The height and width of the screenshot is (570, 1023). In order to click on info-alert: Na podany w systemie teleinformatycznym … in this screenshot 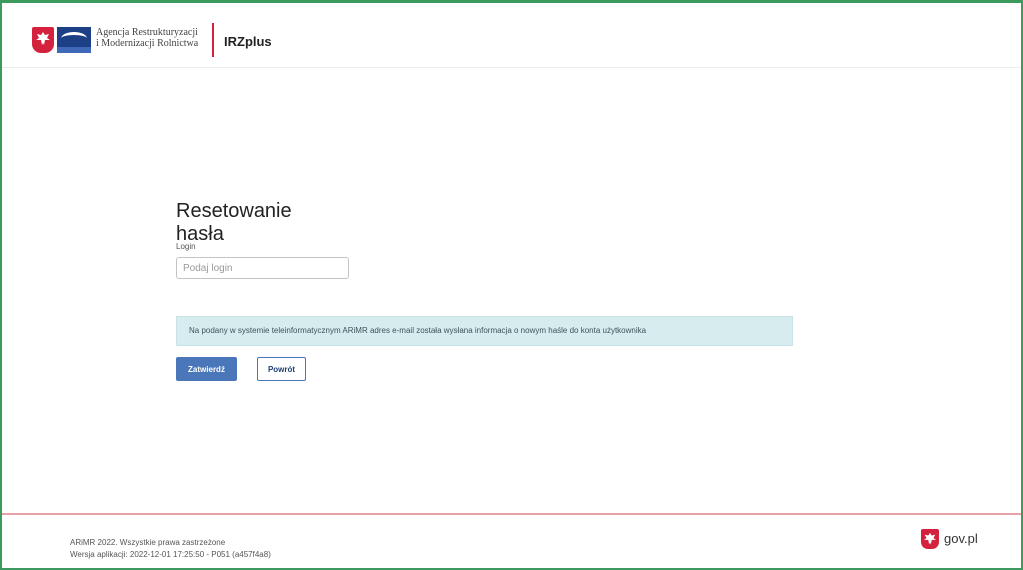, I will do `click(484, 331)`.